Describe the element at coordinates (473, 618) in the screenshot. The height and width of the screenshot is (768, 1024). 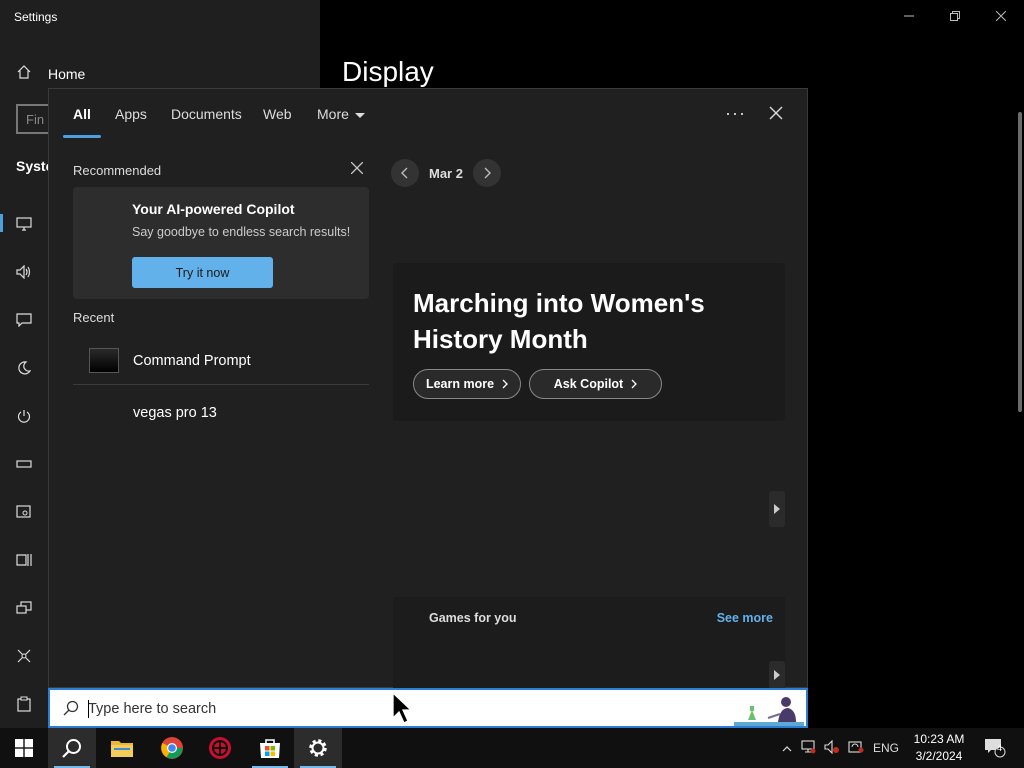
I see `games-heading: Games for you` at that location.